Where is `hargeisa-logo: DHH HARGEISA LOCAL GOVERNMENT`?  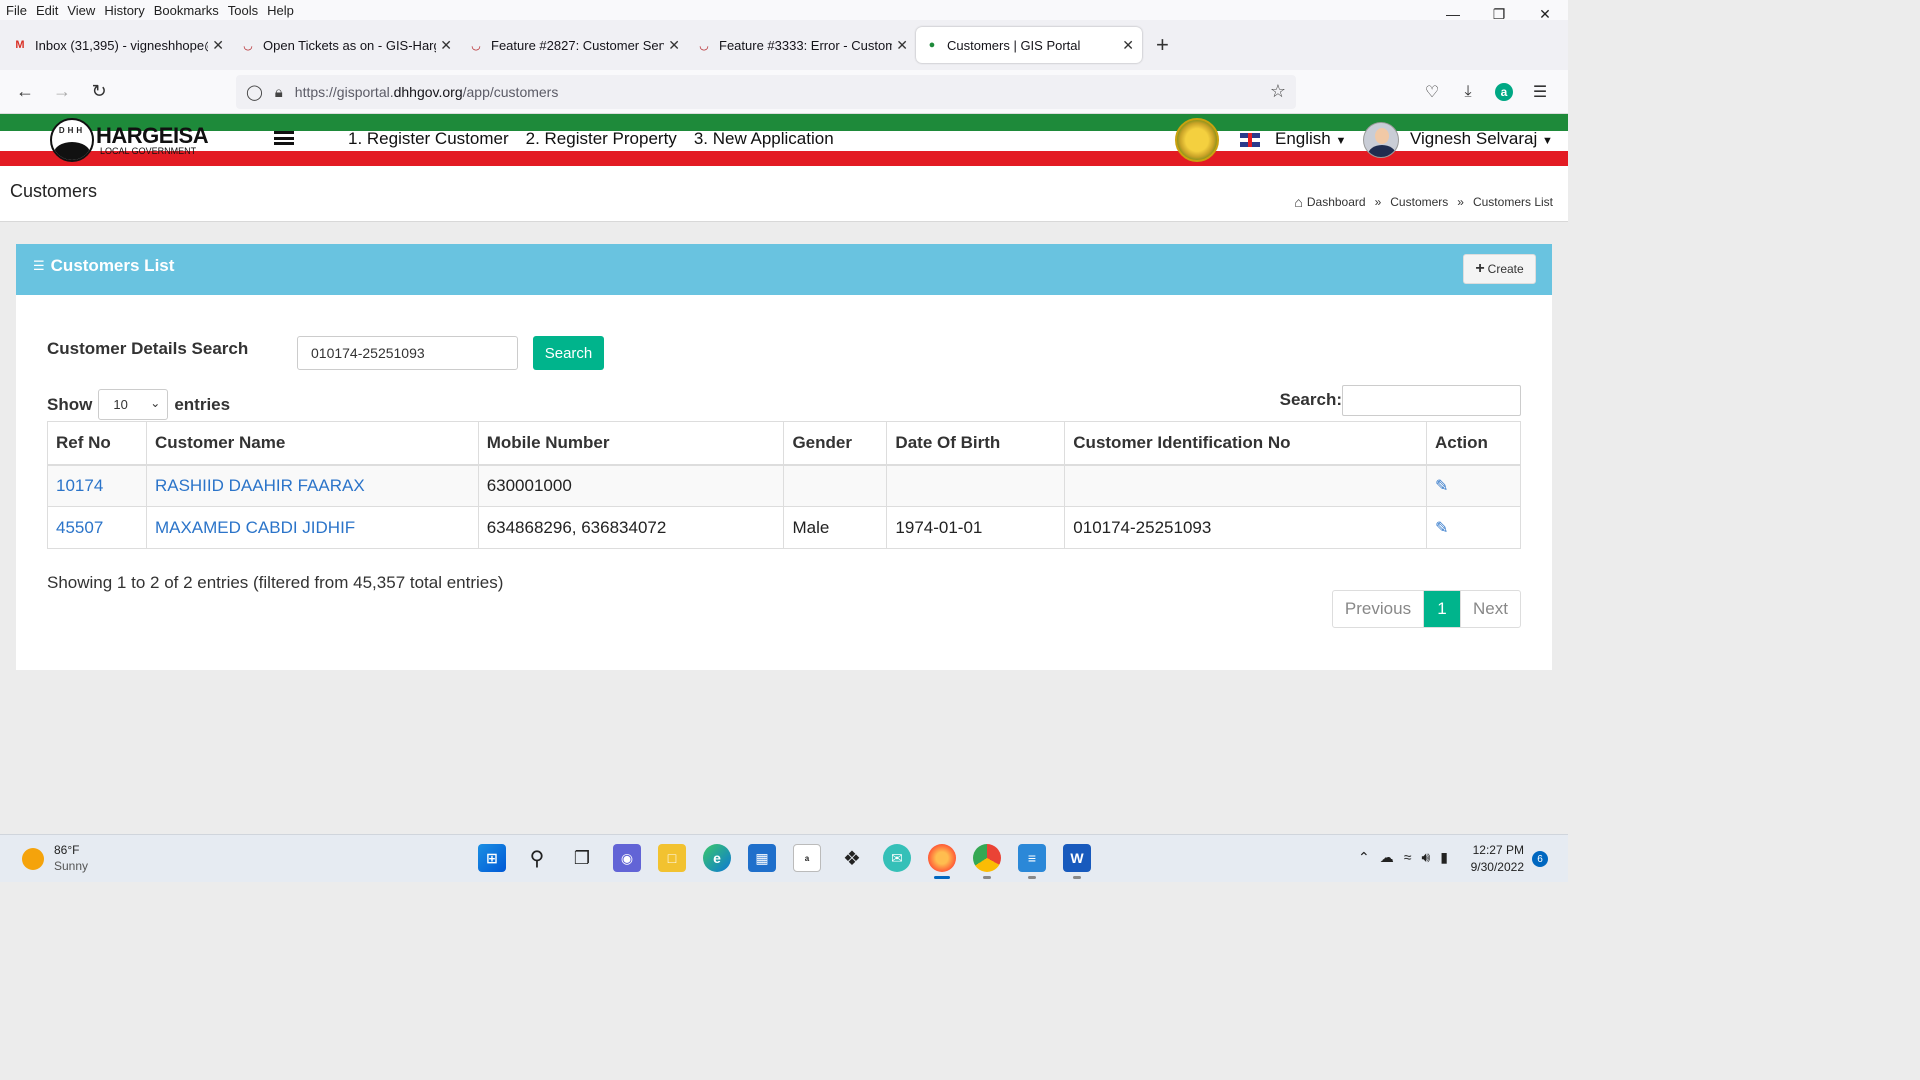
hargeisa-logo: DHH HARGEISA LOCAL GOVERNMENT is located at coordinates (129, 140).